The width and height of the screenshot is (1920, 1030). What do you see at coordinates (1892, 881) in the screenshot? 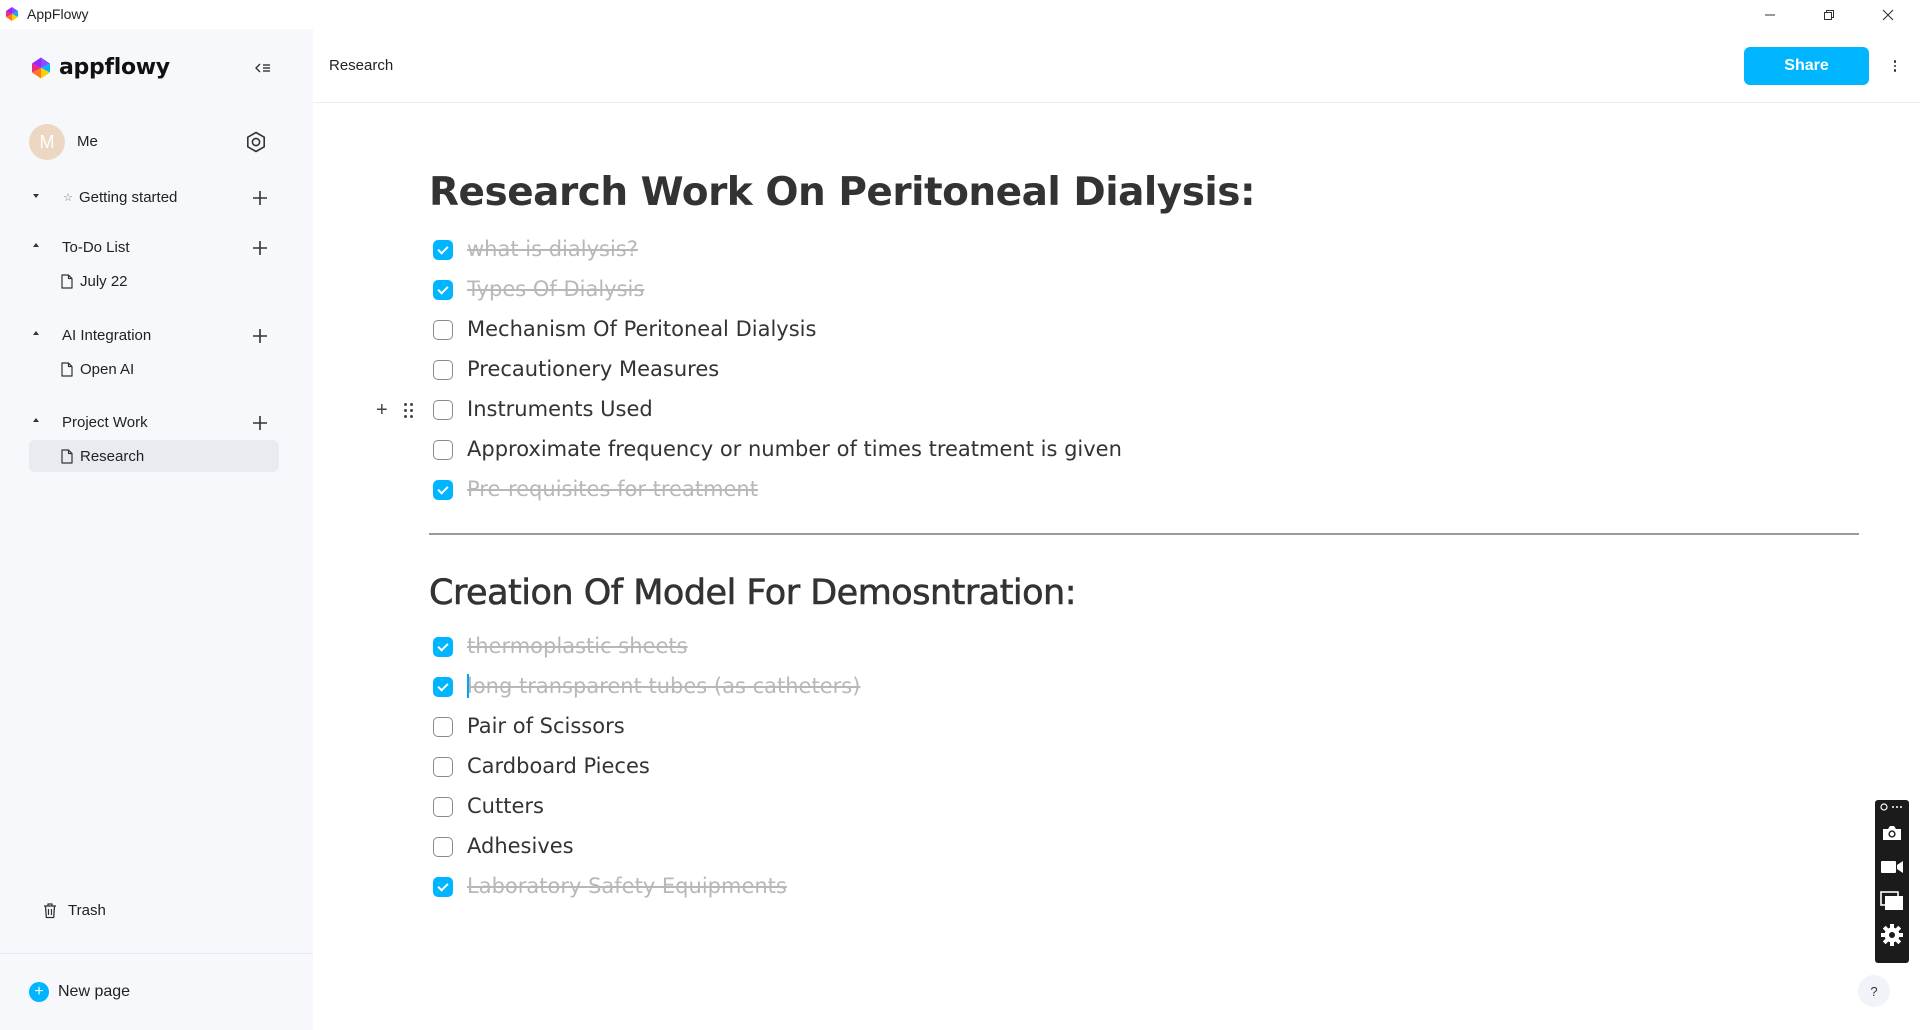
I see `recorder-toolbar` at bounding box center [1892, 881].